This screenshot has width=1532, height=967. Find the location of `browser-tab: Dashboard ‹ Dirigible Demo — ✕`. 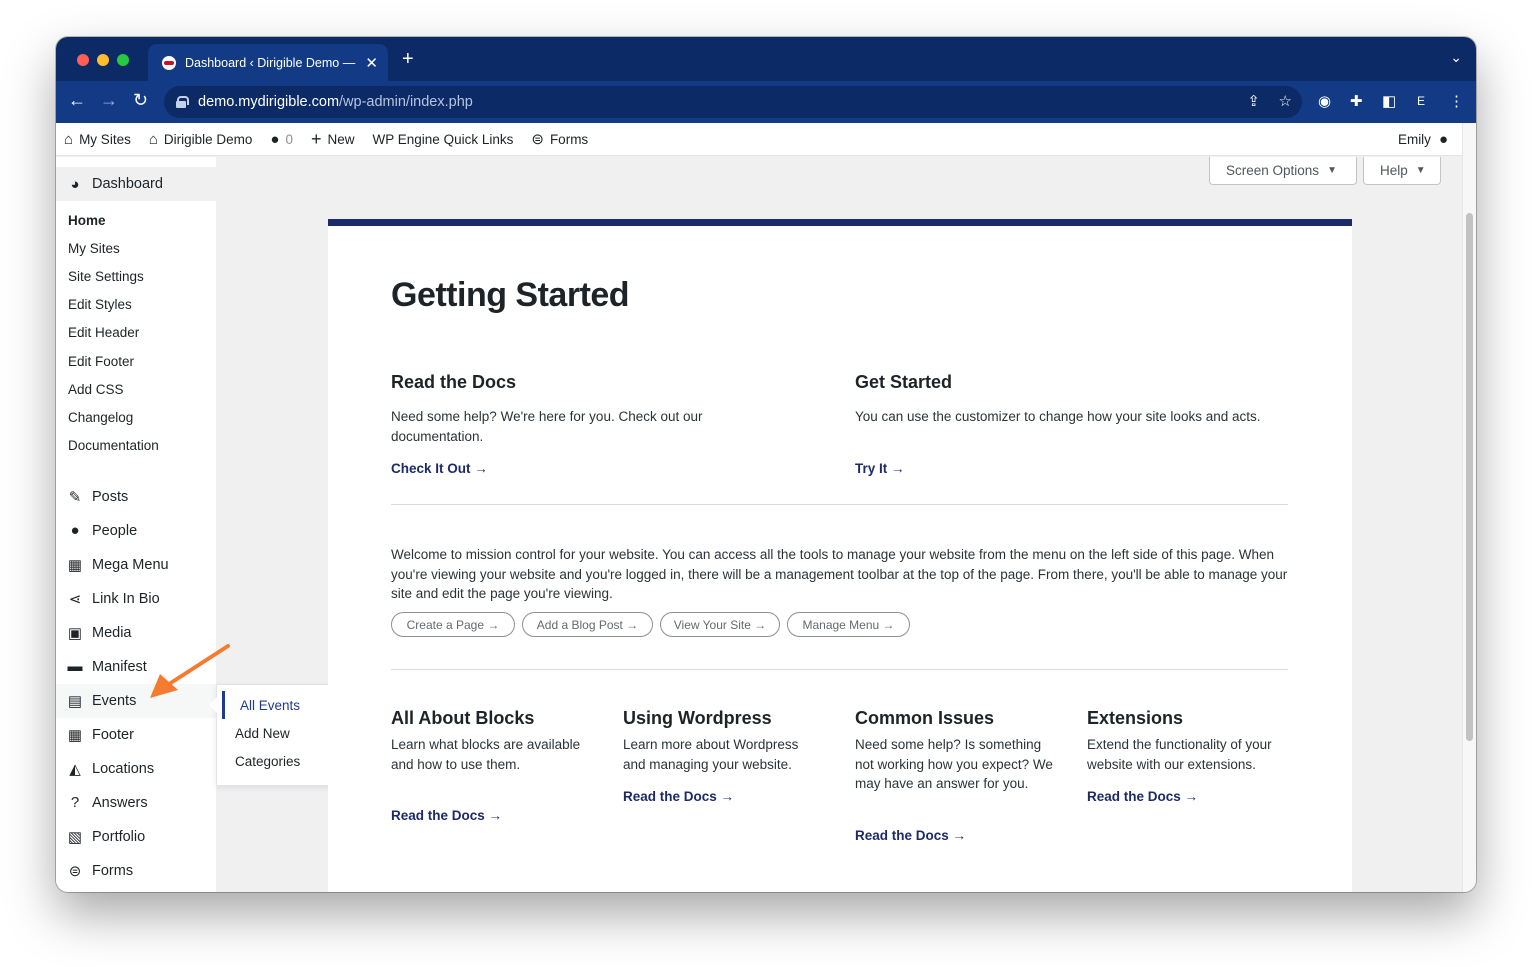

browser-tab: Dashboard ‹ Dirigible Demo — ✕ is located at coordinates (268, 62).